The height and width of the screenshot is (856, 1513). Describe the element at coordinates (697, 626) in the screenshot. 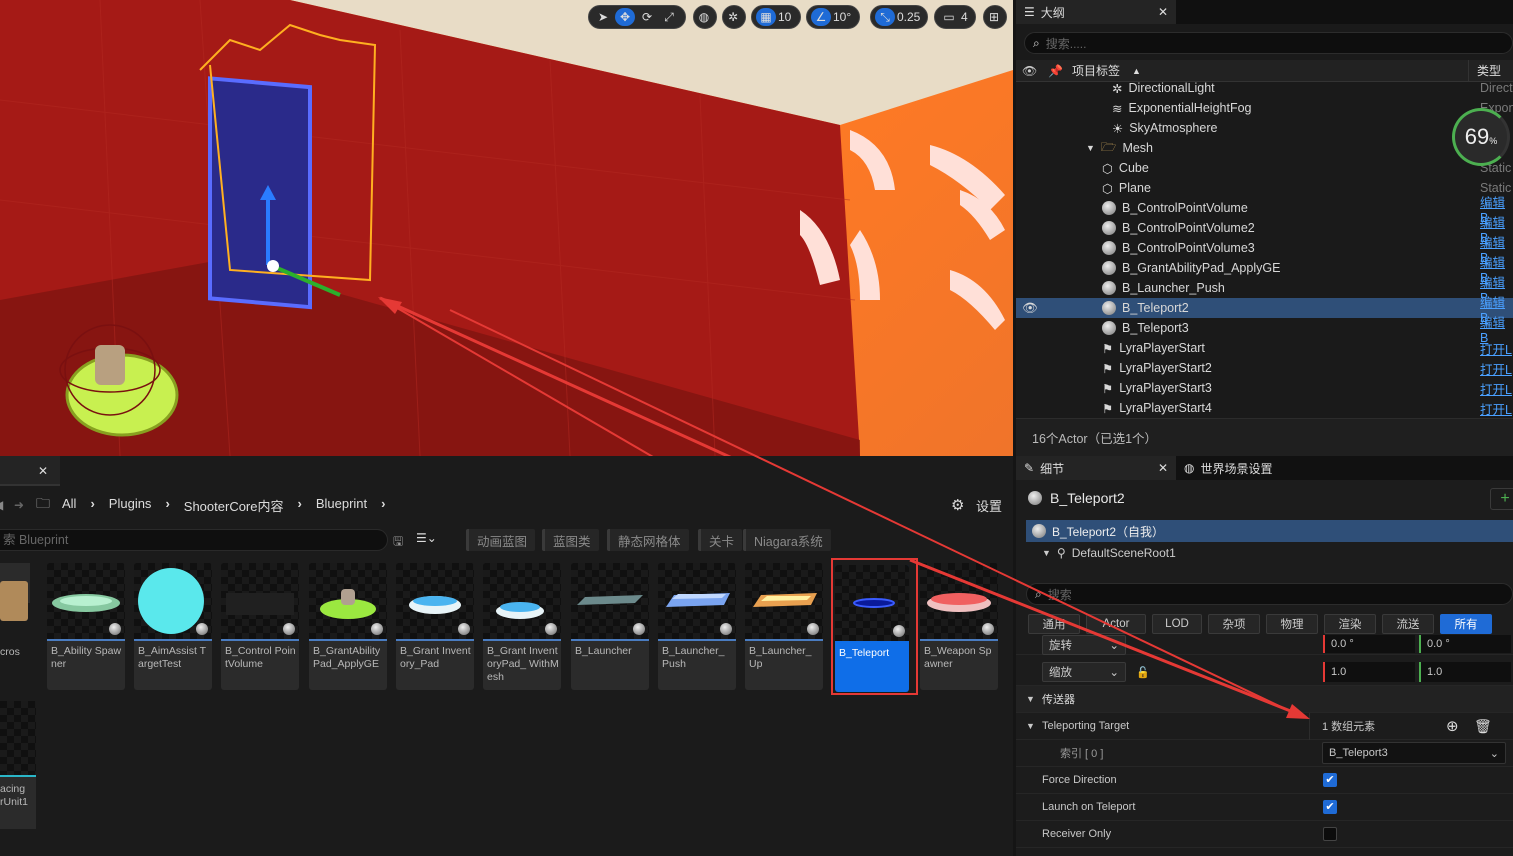

I see `asset-tile: B_Launcher_ Push` at that location.